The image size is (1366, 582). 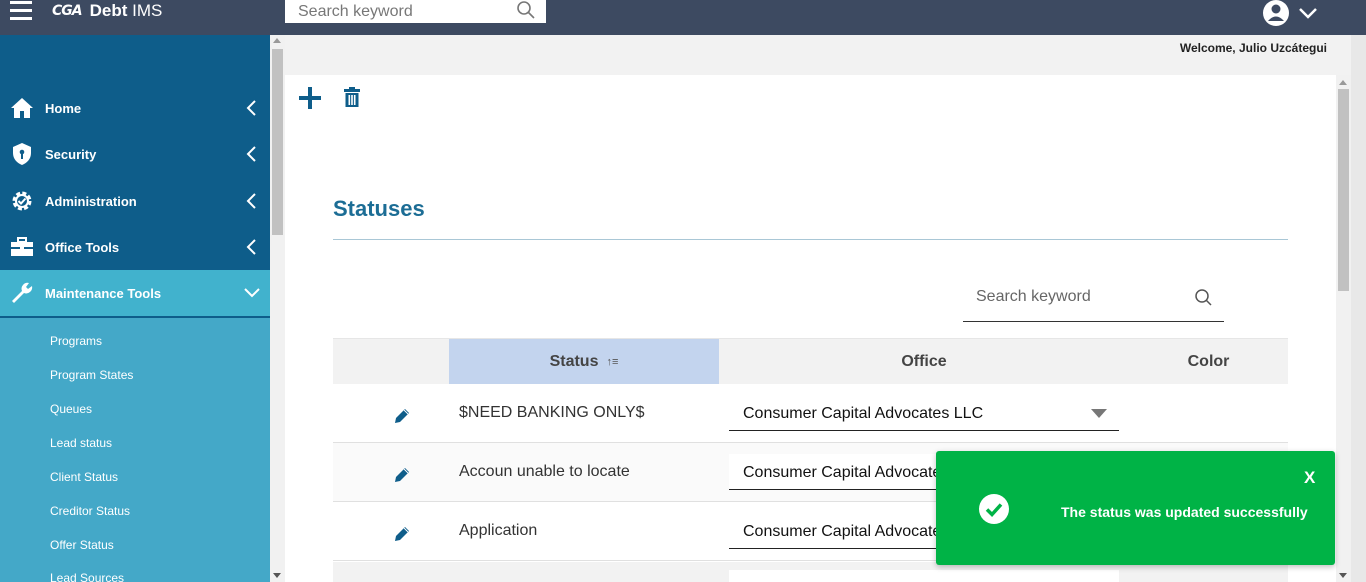 I want to click on success-toast: X The status was updated successfully, so click(x=1135, y=508).